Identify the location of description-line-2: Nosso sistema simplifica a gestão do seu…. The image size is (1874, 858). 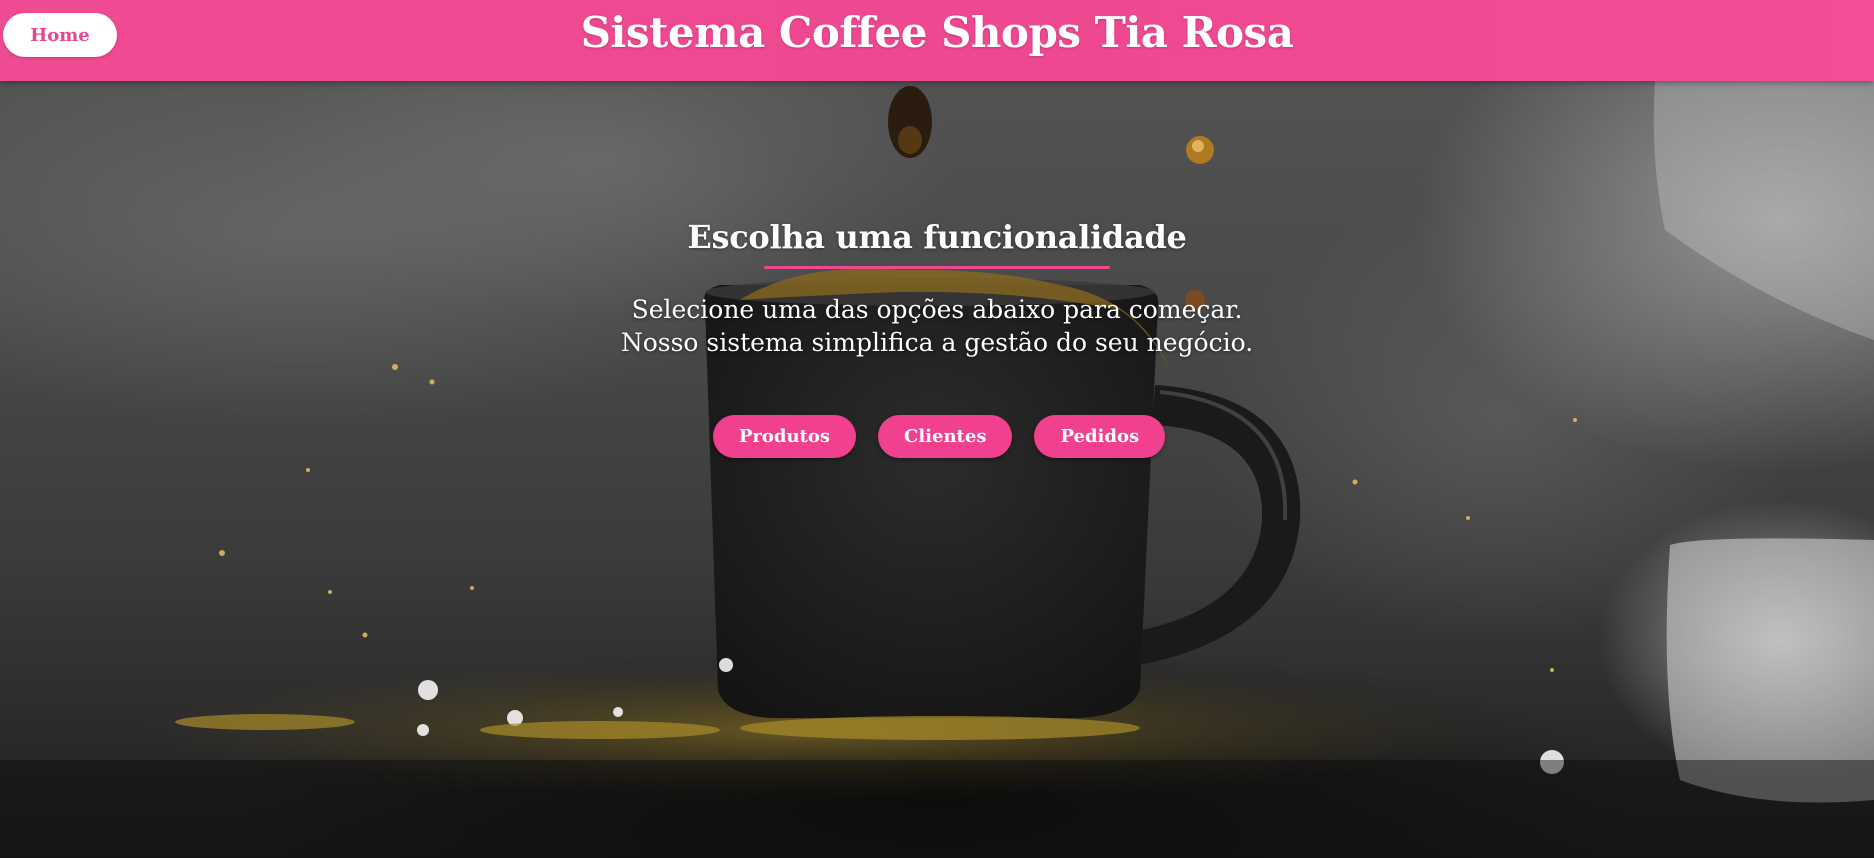
(937, 342).